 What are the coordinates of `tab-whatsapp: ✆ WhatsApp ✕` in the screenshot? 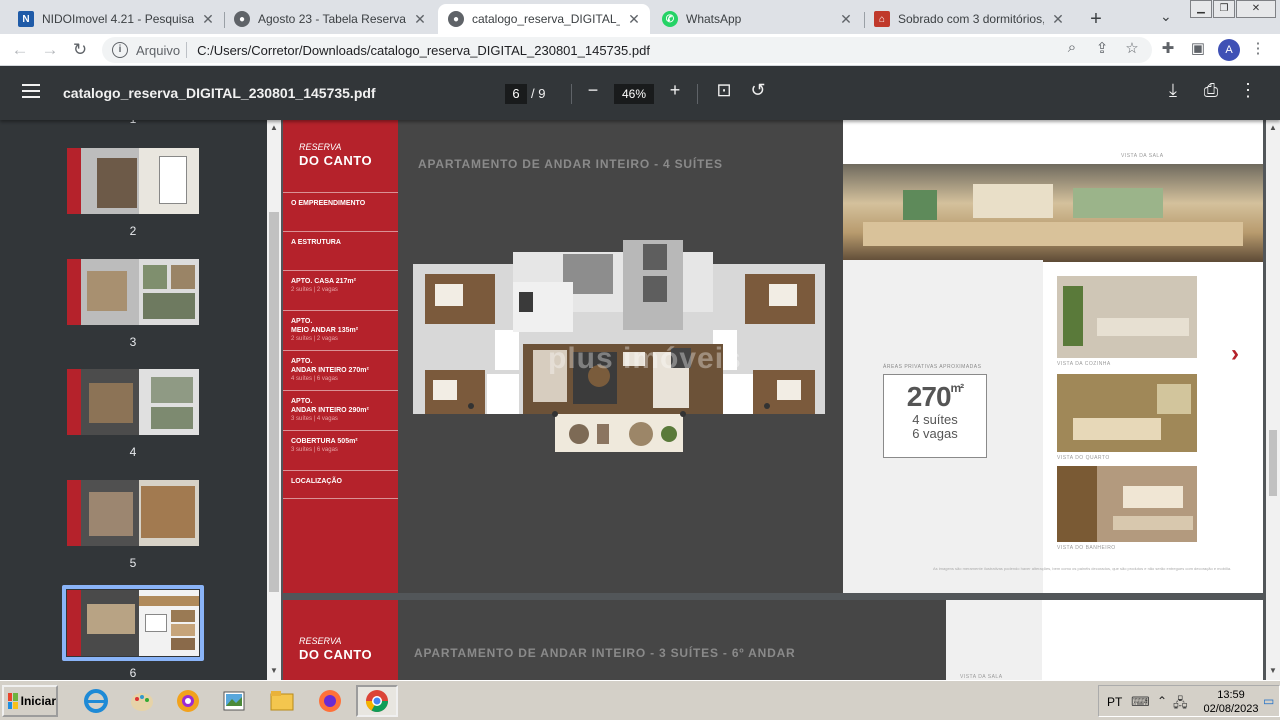 It's located at (757, 19).